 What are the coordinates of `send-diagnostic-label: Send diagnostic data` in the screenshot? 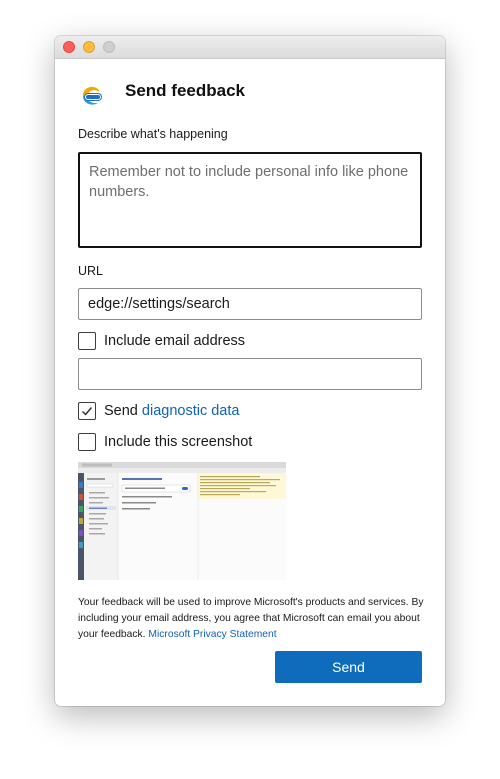 It's located at (171, 411).